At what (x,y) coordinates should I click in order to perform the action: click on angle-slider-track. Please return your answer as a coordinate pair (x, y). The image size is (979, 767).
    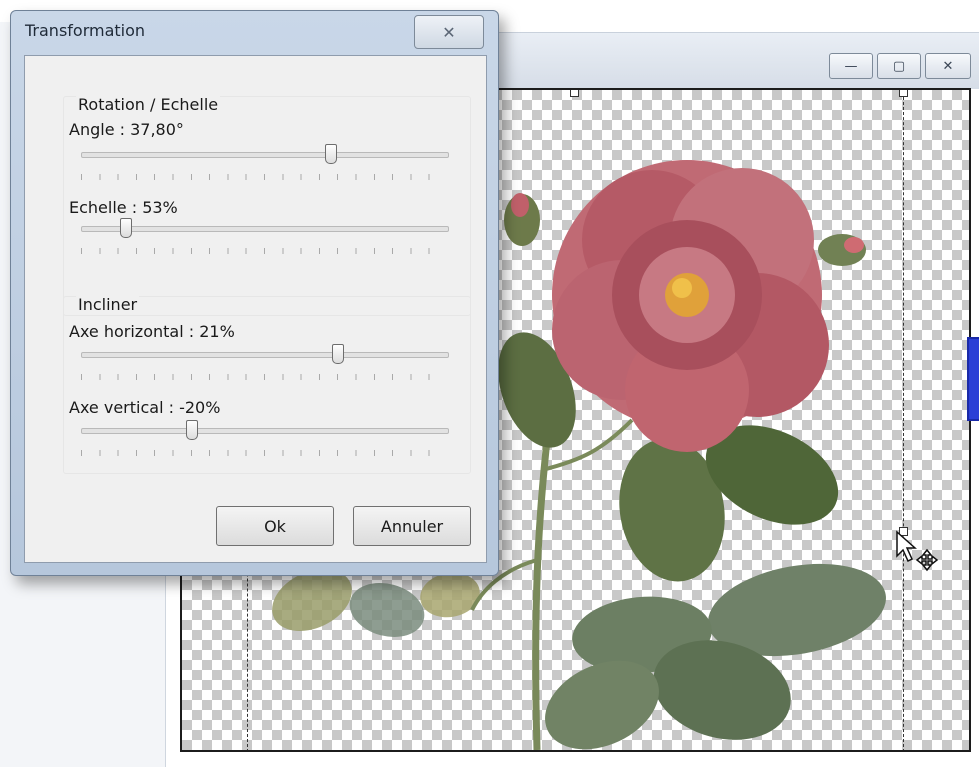
    Looking at the image, I should click on (265, 155).